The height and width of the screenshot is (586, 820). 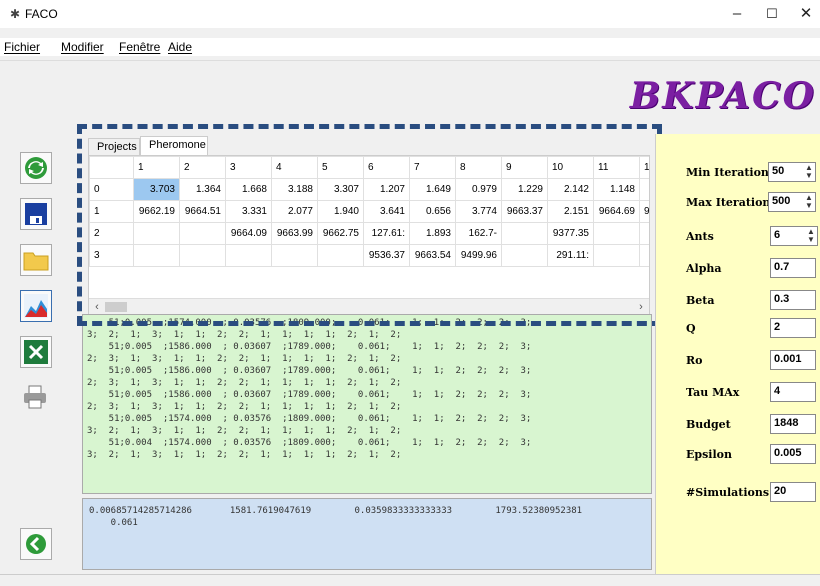 What do you see at coordinates (114, 147) in the screenshot?
I see `tab-projects: Projects` at bounding box center [114, 147].